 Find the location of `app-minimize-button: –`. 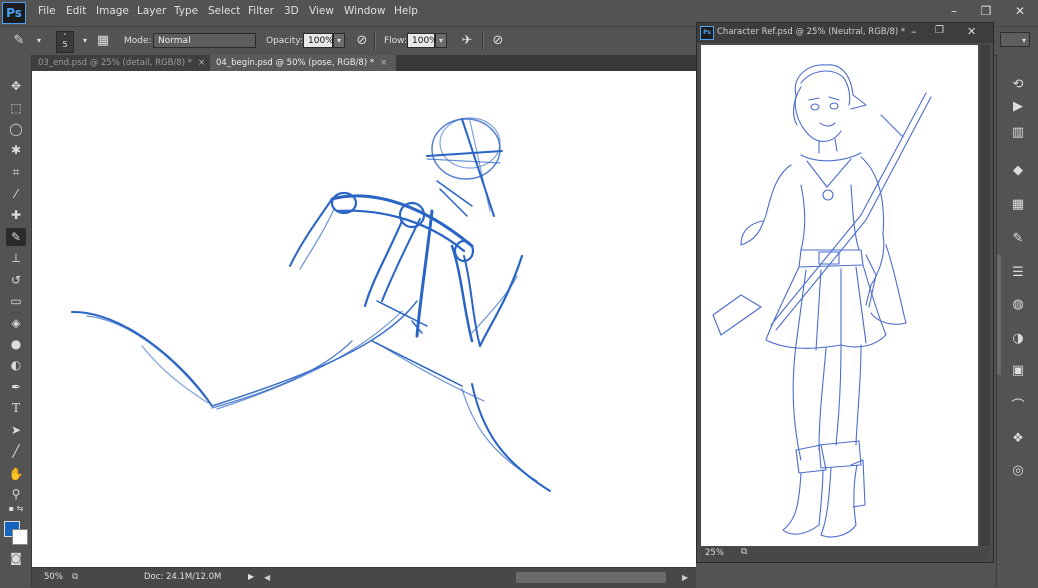

app-minimize-button: – is located at coordinates (954, 11).